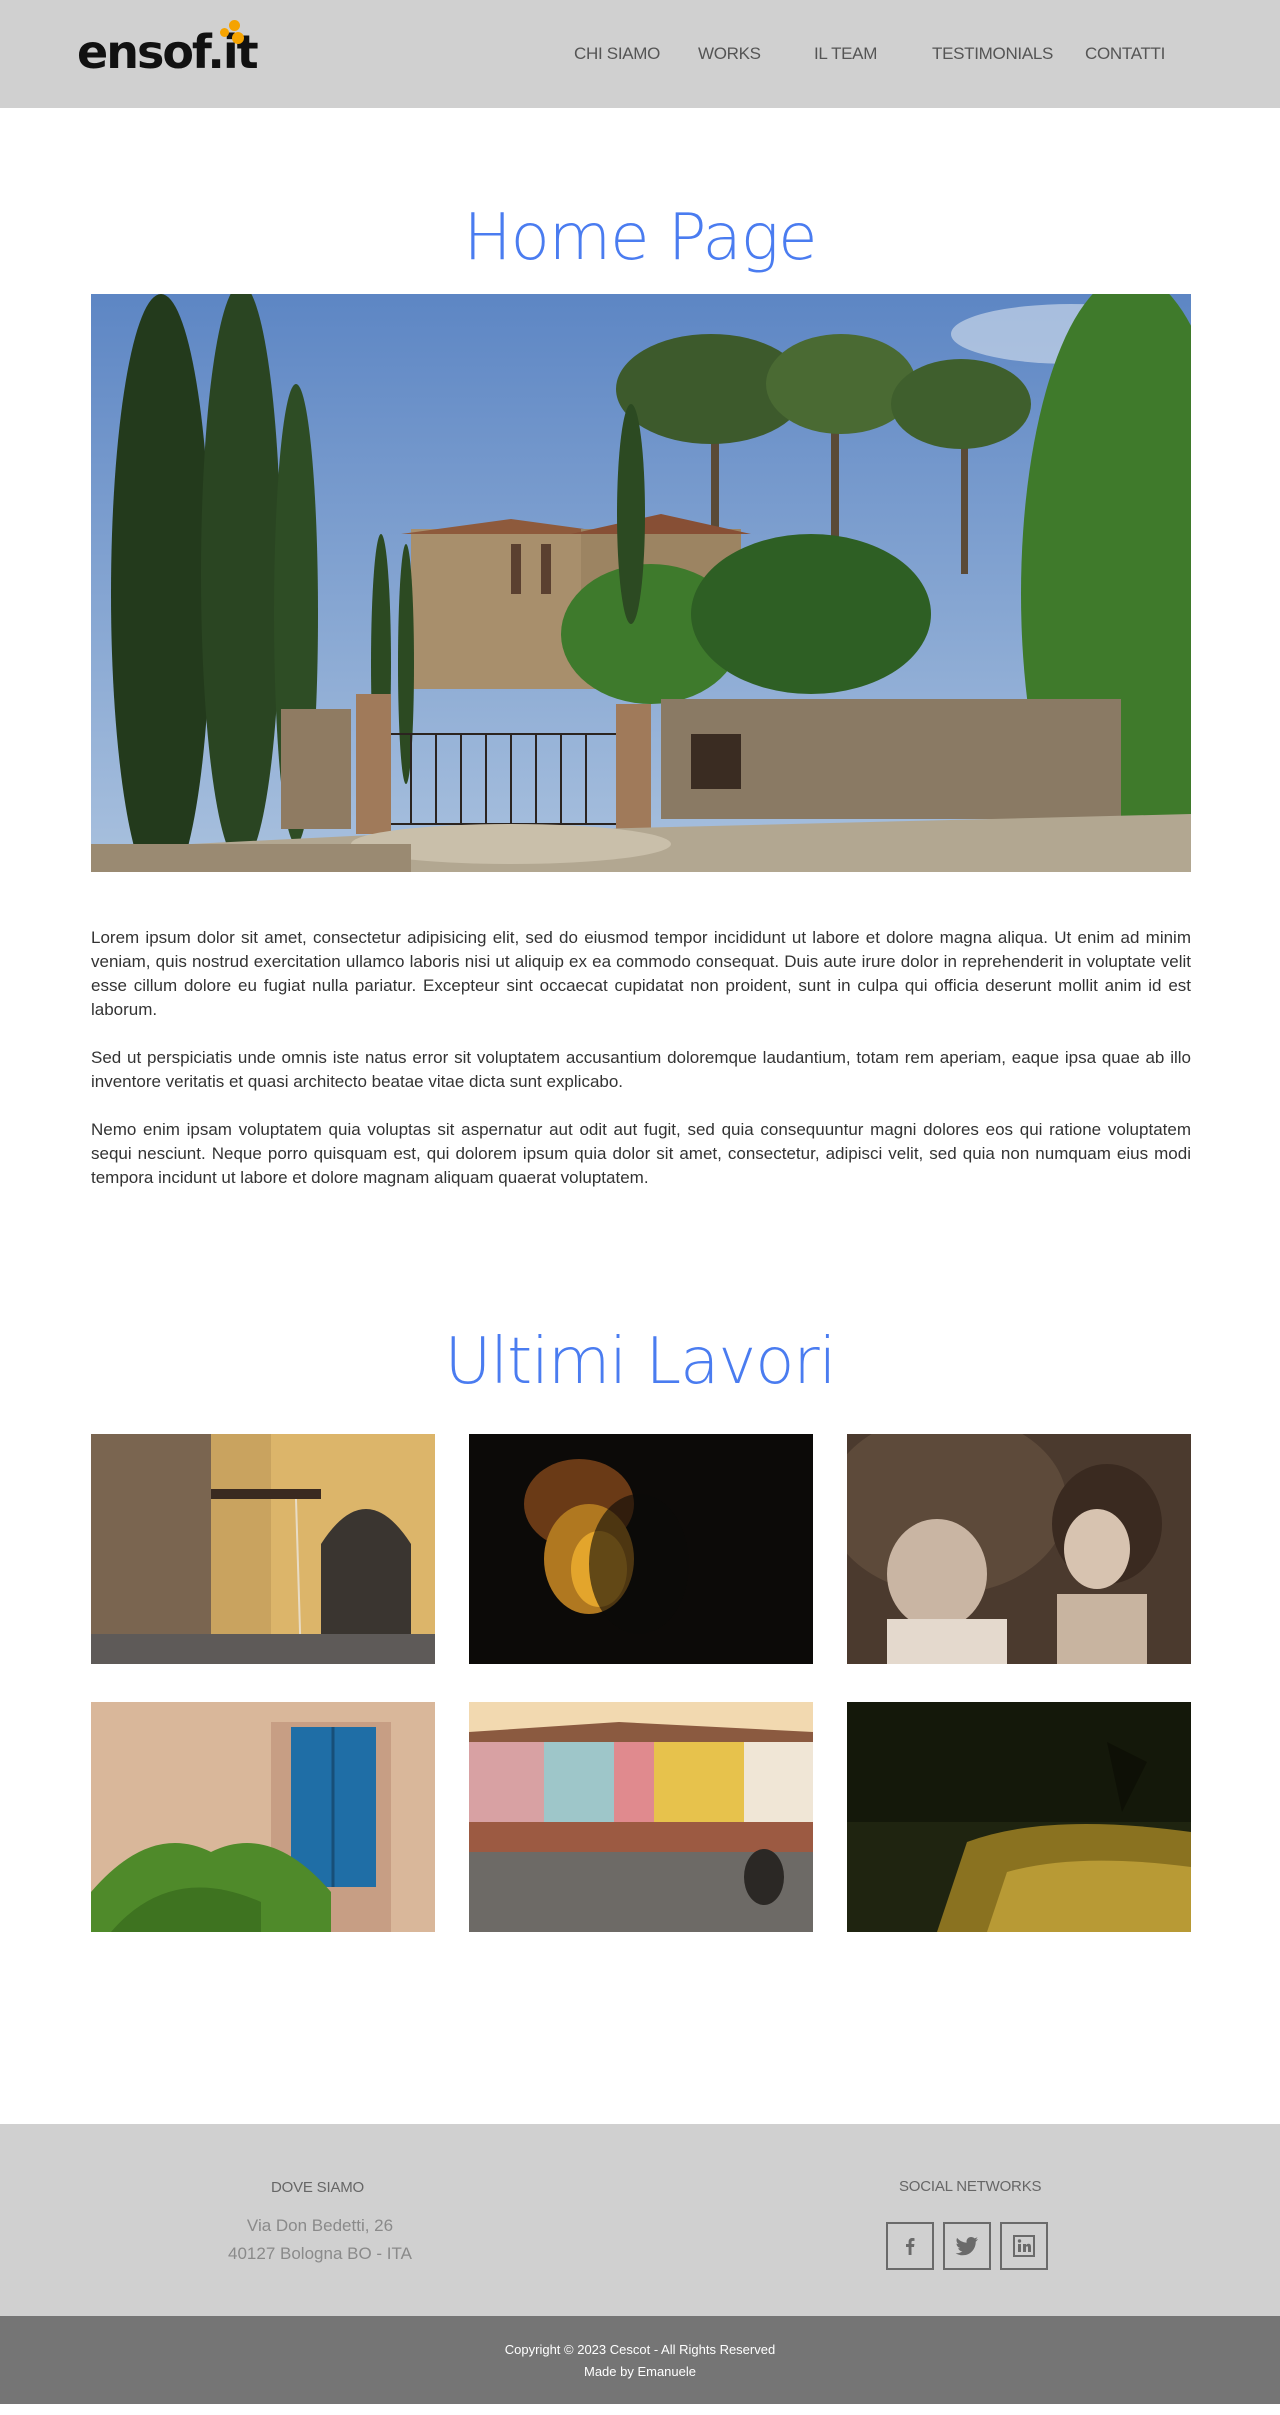 The width and height of the screenshot is (1280, 2415). I want to click on address-line-1: Via Don Bedetti, 26, so click(320, 2225).